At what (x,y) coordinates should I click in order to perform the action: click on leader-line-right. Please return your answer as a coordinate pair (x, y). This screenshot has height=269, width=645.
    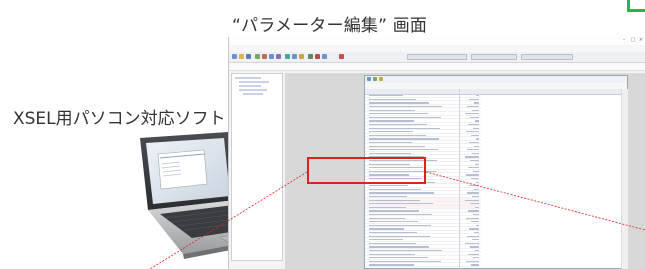
    Looking at the image, I should click on (535, 201).